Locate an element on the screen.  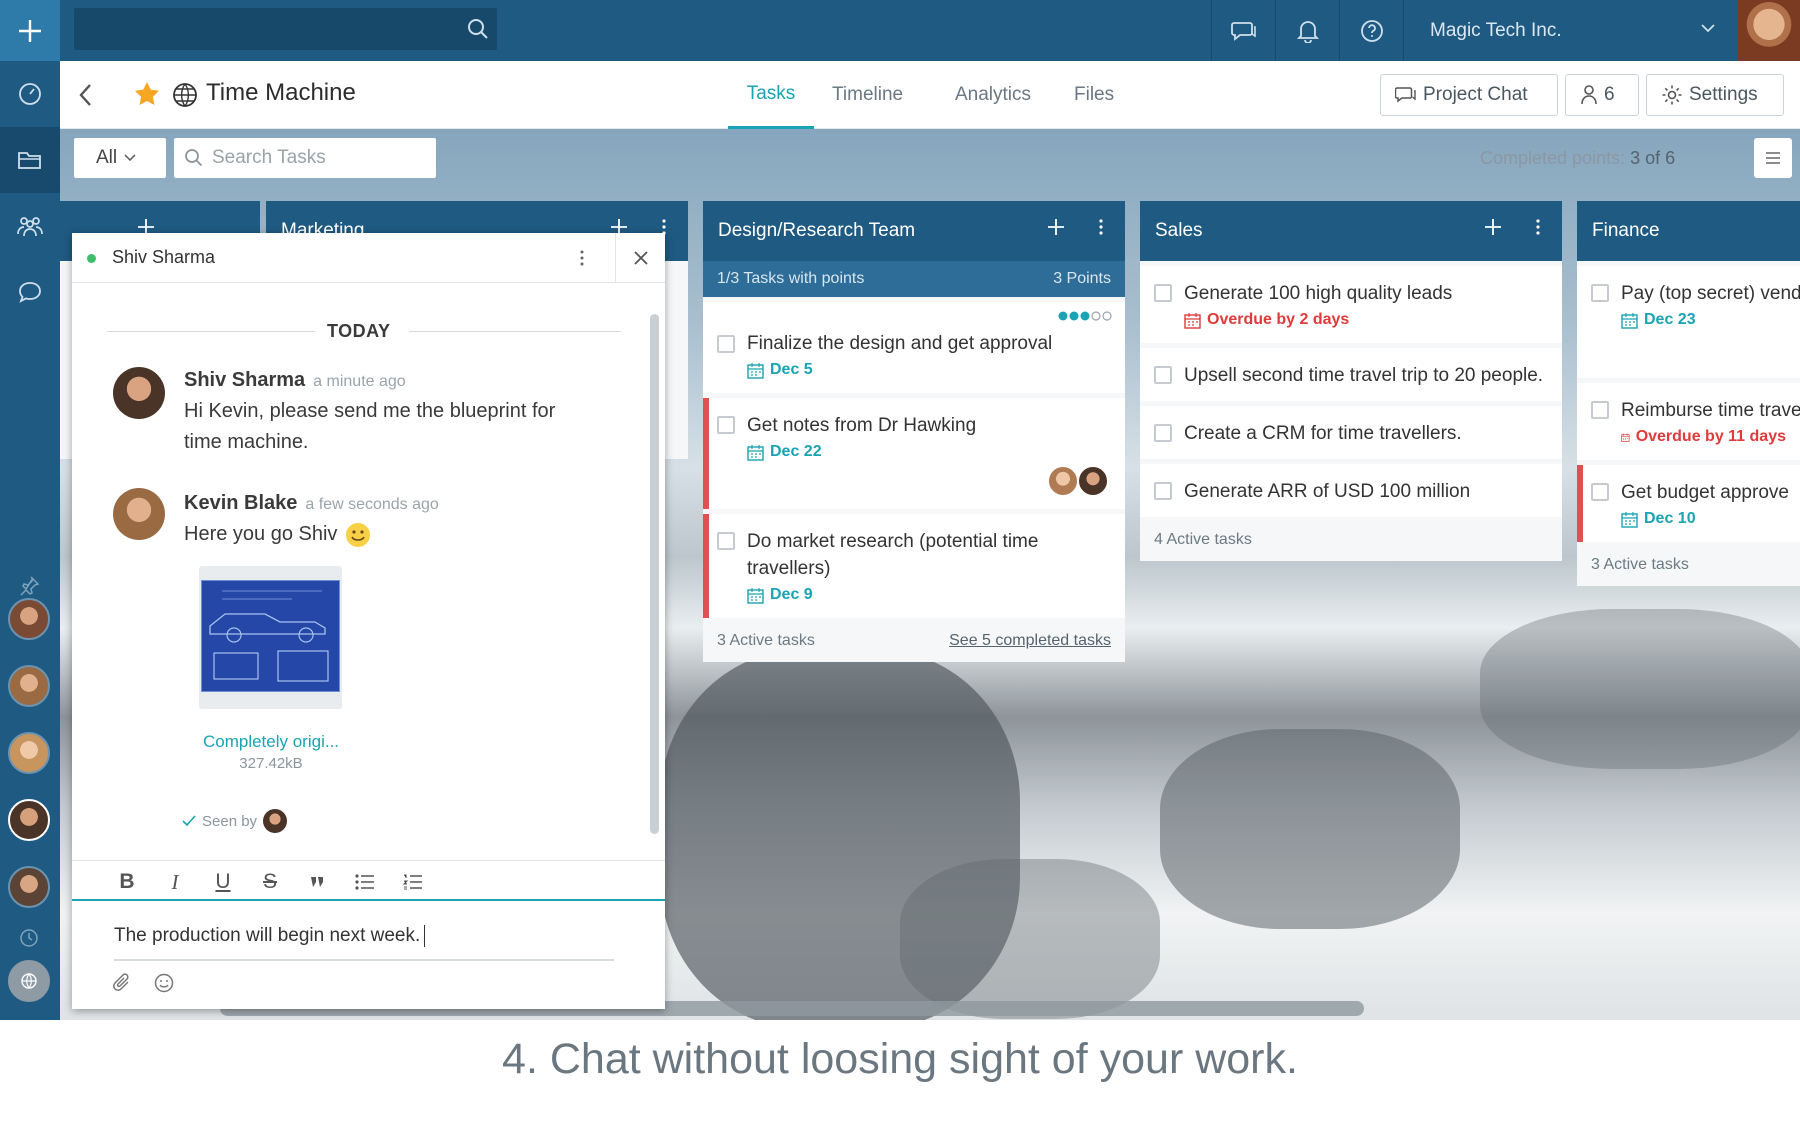
attachment-size: 327.42kB is located at coordinates (271, 763).